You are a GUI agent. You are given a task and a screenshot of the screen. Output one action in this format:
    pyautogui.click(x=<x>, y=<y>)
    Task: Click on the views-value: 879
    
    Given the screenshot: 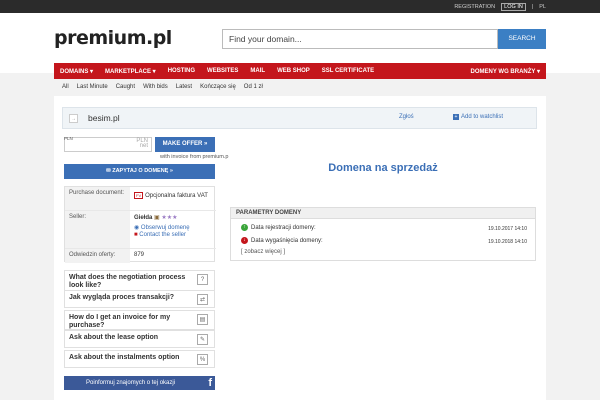 What is the action you would take?
    pyautogui.click(x=139, y=255)
    